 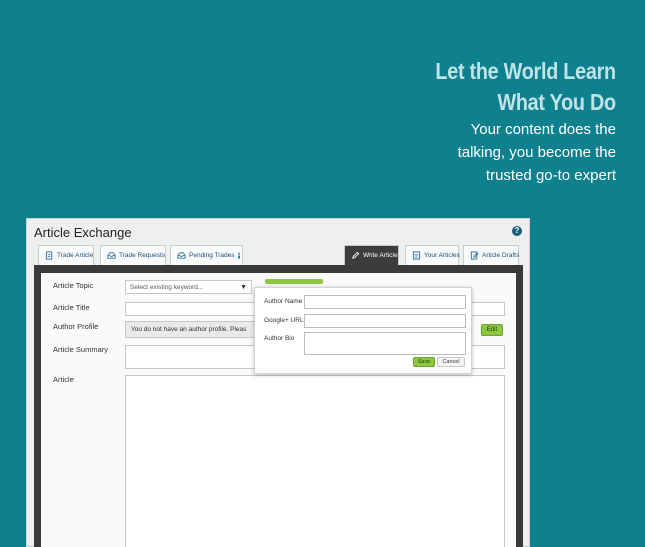 What do you see at coordinates (550, 175) in the screenshot?
I see `hero-subtitle-line-3: trusted go-to expert` at bounding box center [550, 175].